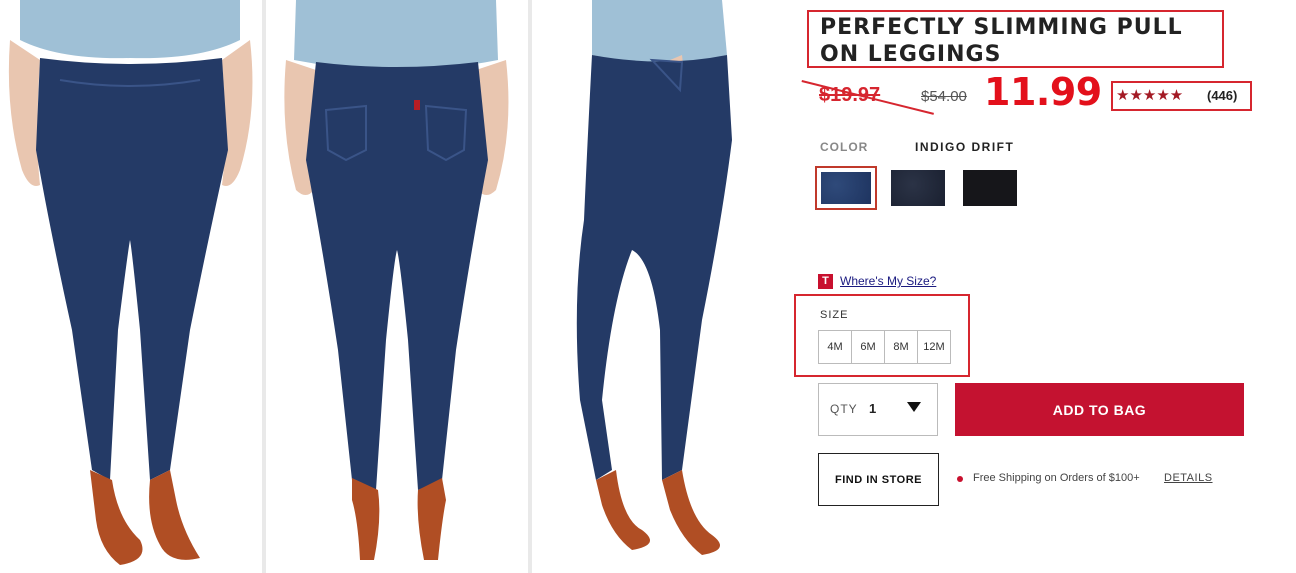 The height and width of the screenshot is (573, 1296). Describe the element at coordinates (844, 409) in the screenshot. I see `qty-label: QTY` at that location.